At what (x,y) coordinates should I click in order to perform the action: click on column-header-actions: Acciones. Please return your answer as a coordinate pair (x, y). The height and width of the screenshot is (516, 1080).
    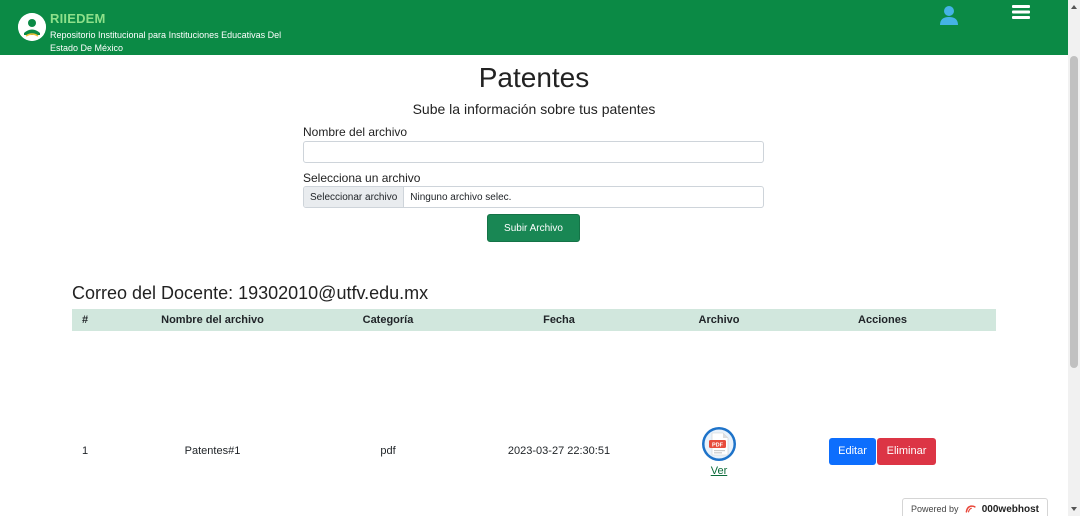
    Looking at the image, I should click on (882, 320).